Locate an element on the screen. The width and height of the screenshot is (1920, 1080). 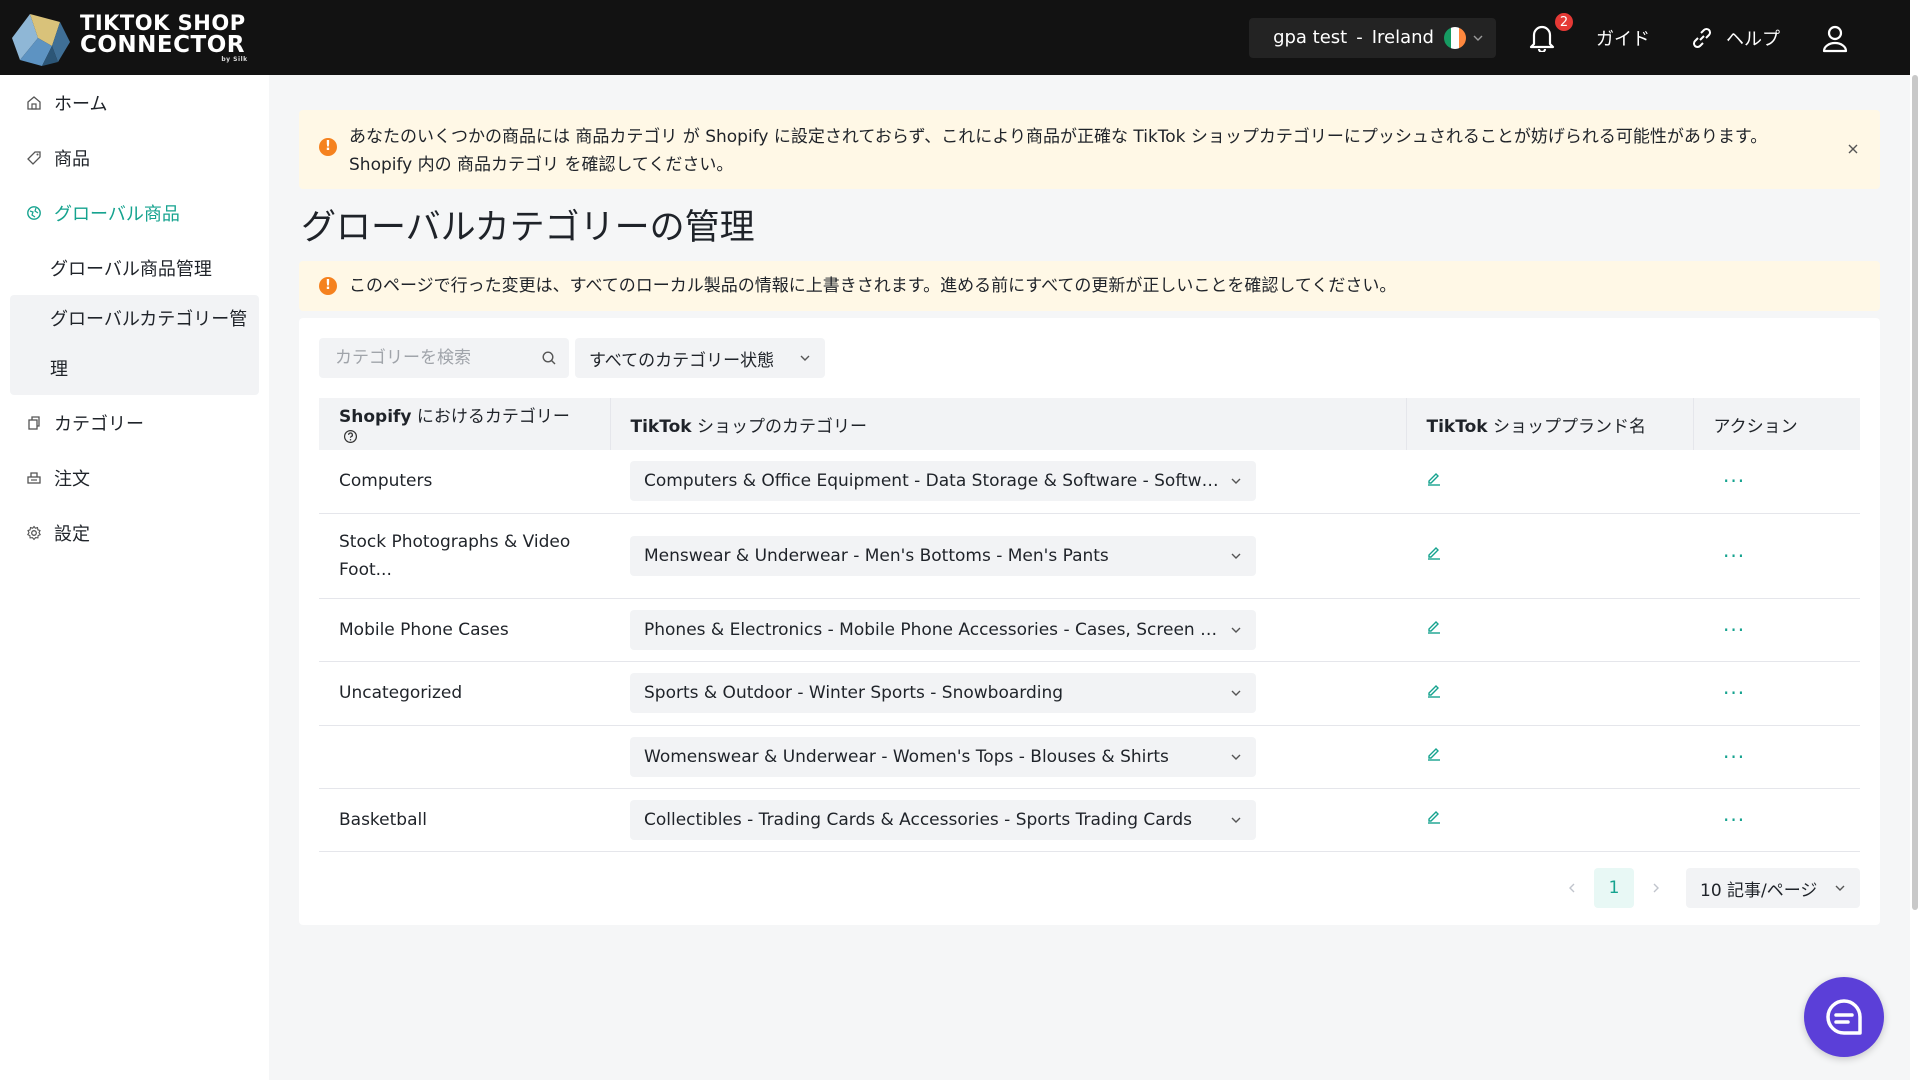
shopify-category-cell is located at coordinates (464, 757).